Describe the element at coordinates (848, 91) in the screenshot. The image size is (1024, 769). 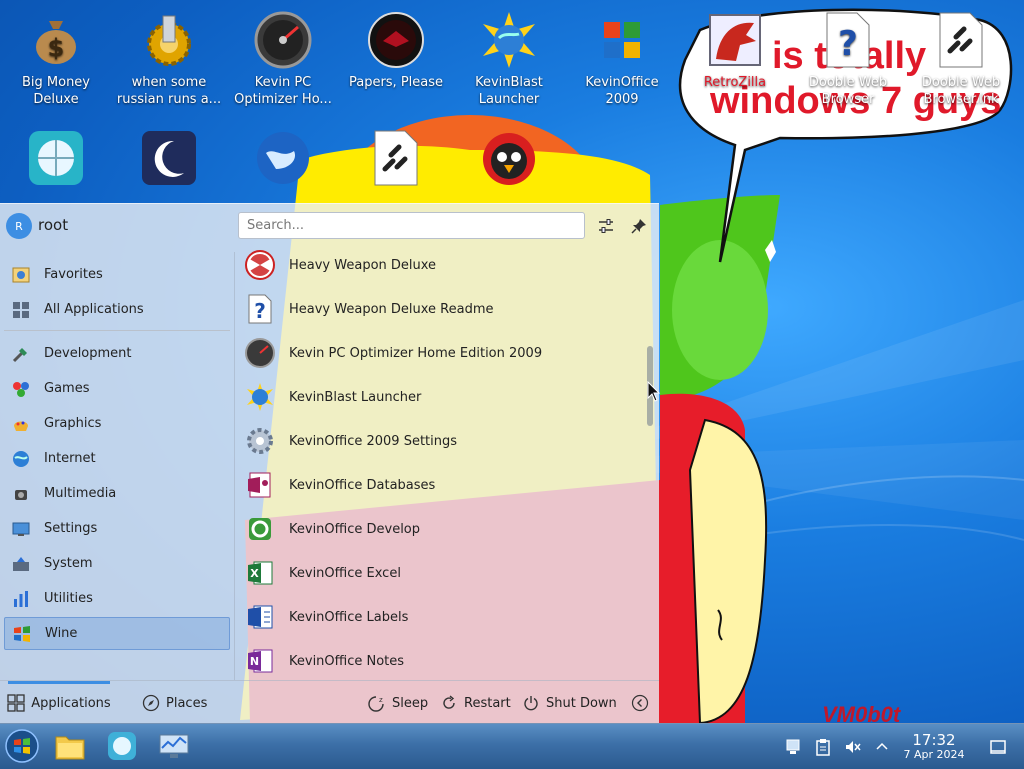
I see `desktop-icon-label: Dooble Web Browser` at that location.